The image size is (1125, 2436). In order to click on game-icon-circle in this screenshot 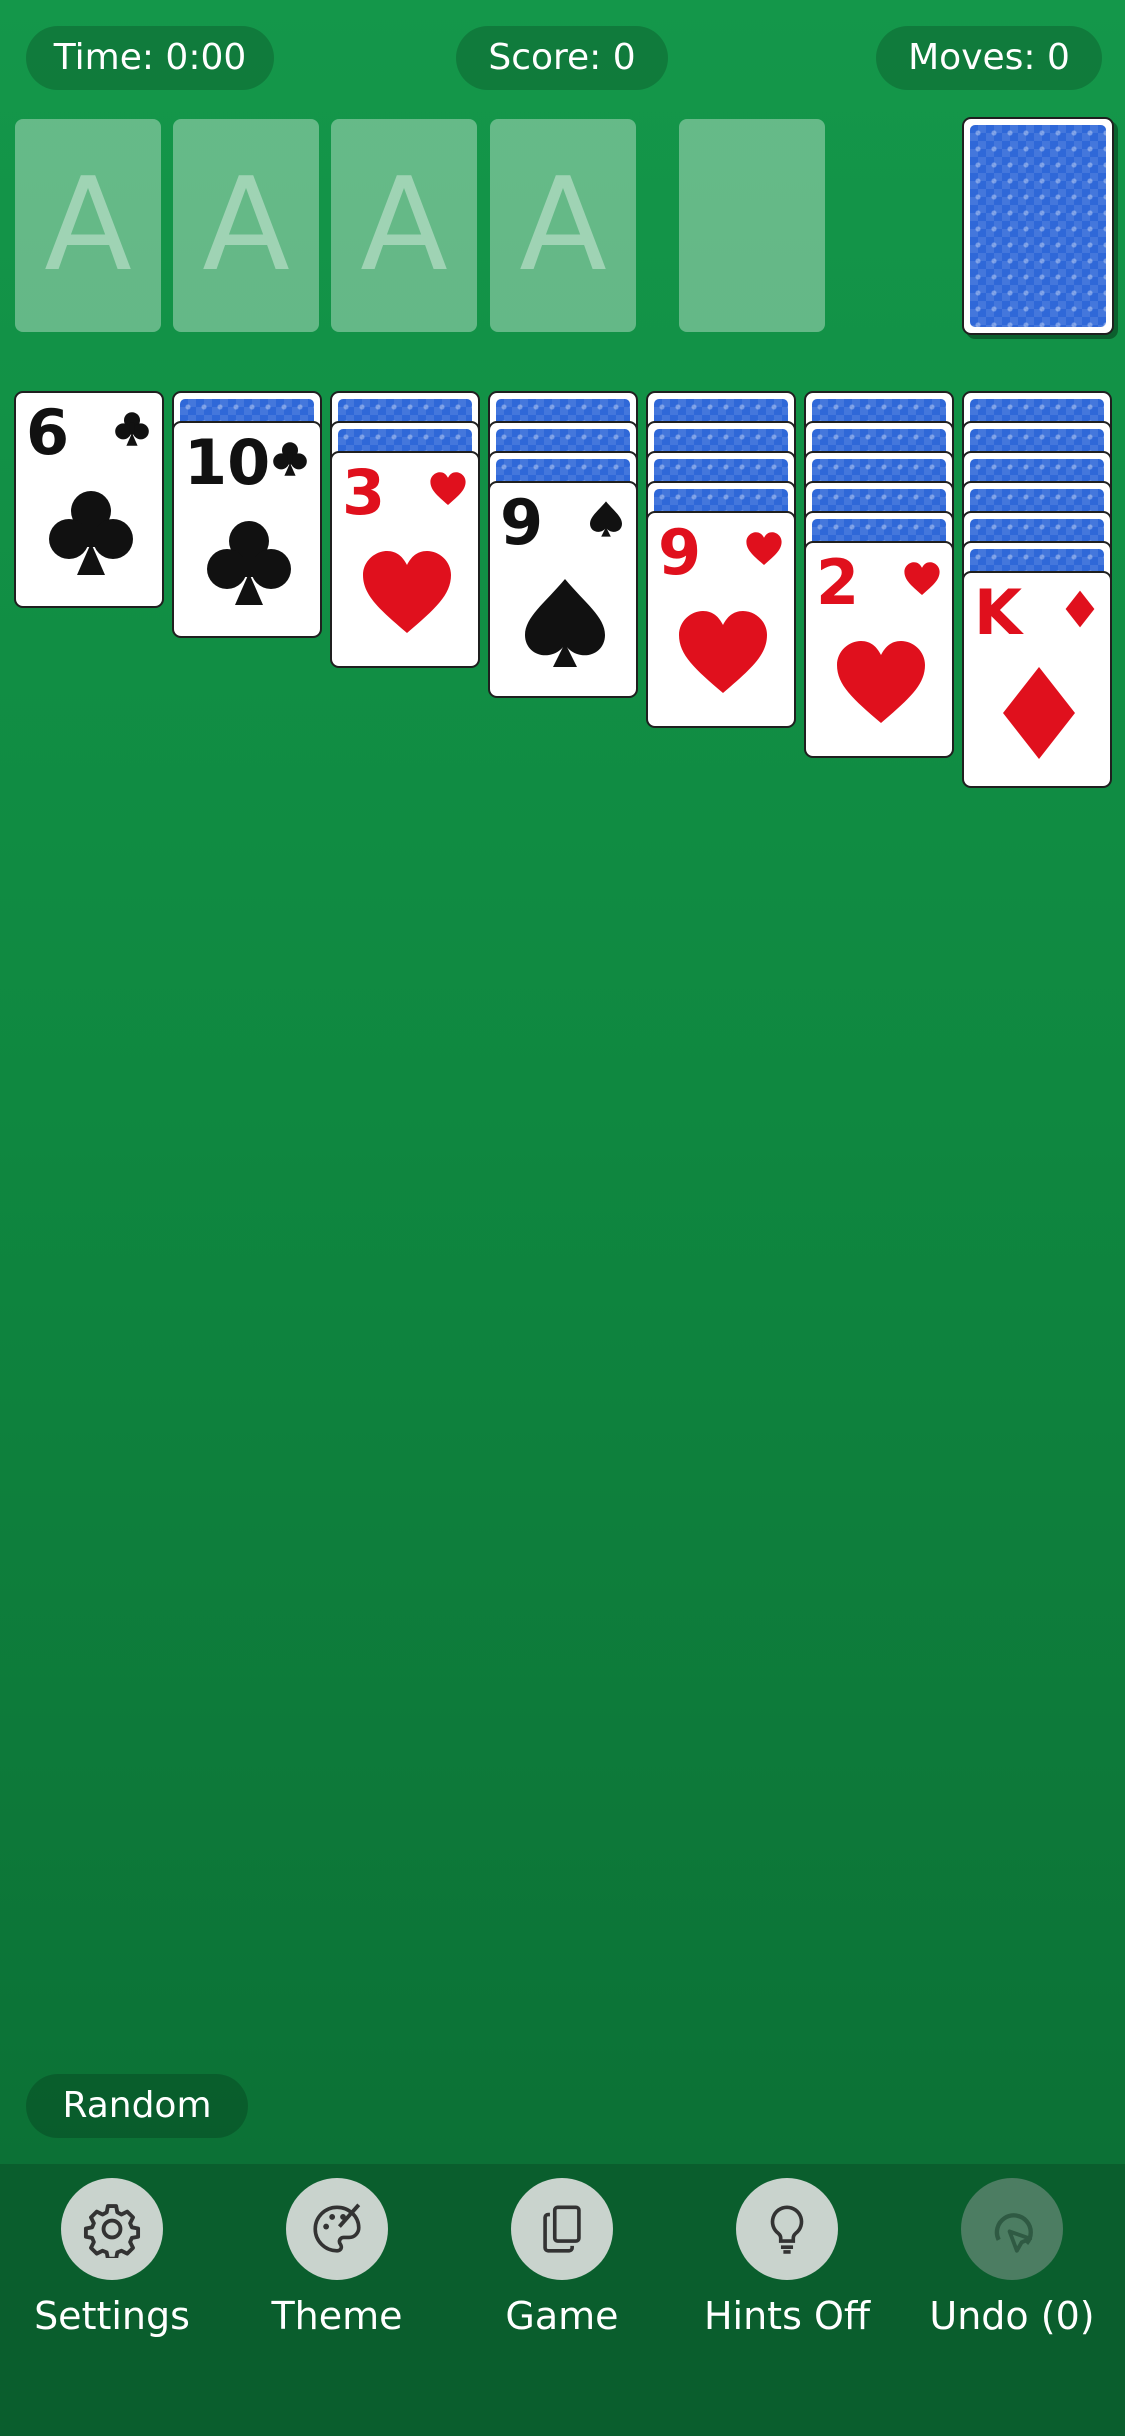, I will do `click(562, 2229)`.